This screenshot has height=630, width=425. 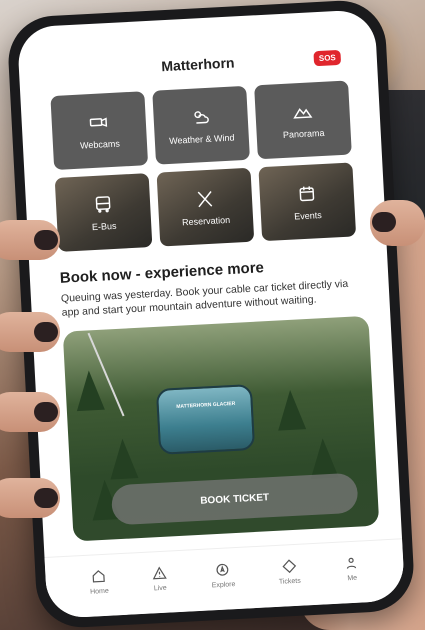 I want to click on tile-label: Reservation, so click(x=206, y=221).